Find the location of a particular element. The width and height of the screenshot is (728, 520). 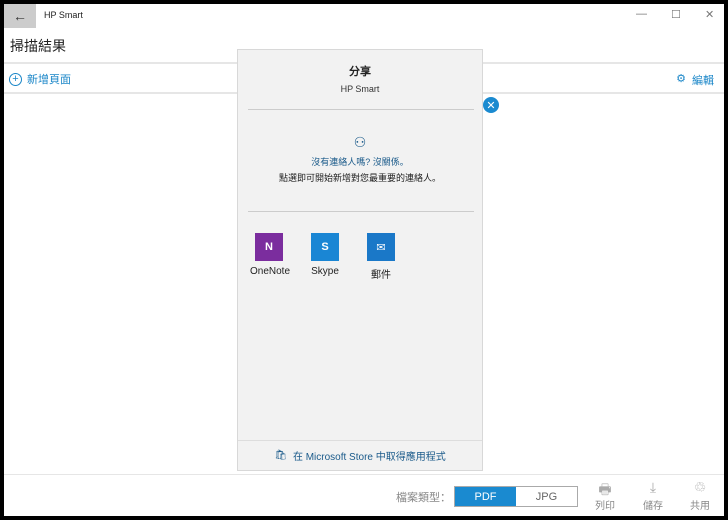

print-button: 🖶 列印 is located at coordinates (605, 495).